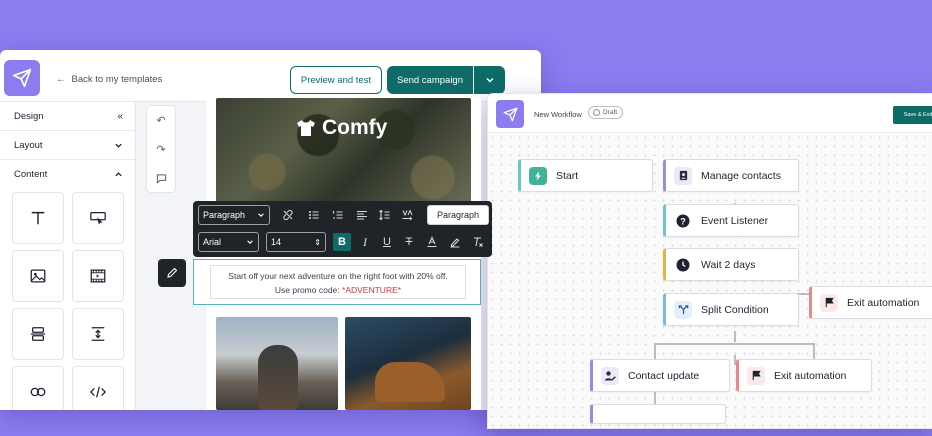 This screenshot has height=436, width=932. I want to click on brand-logo: Comfy, so click(341, 128).